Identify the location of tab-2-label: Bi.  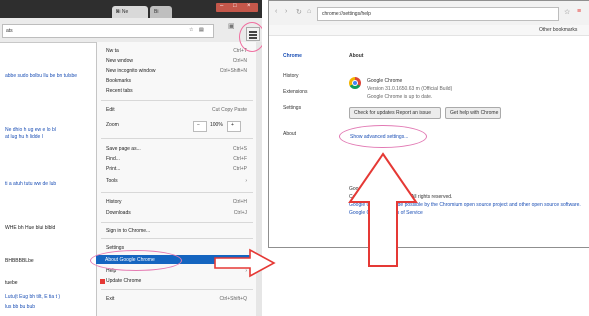
(156, 12).